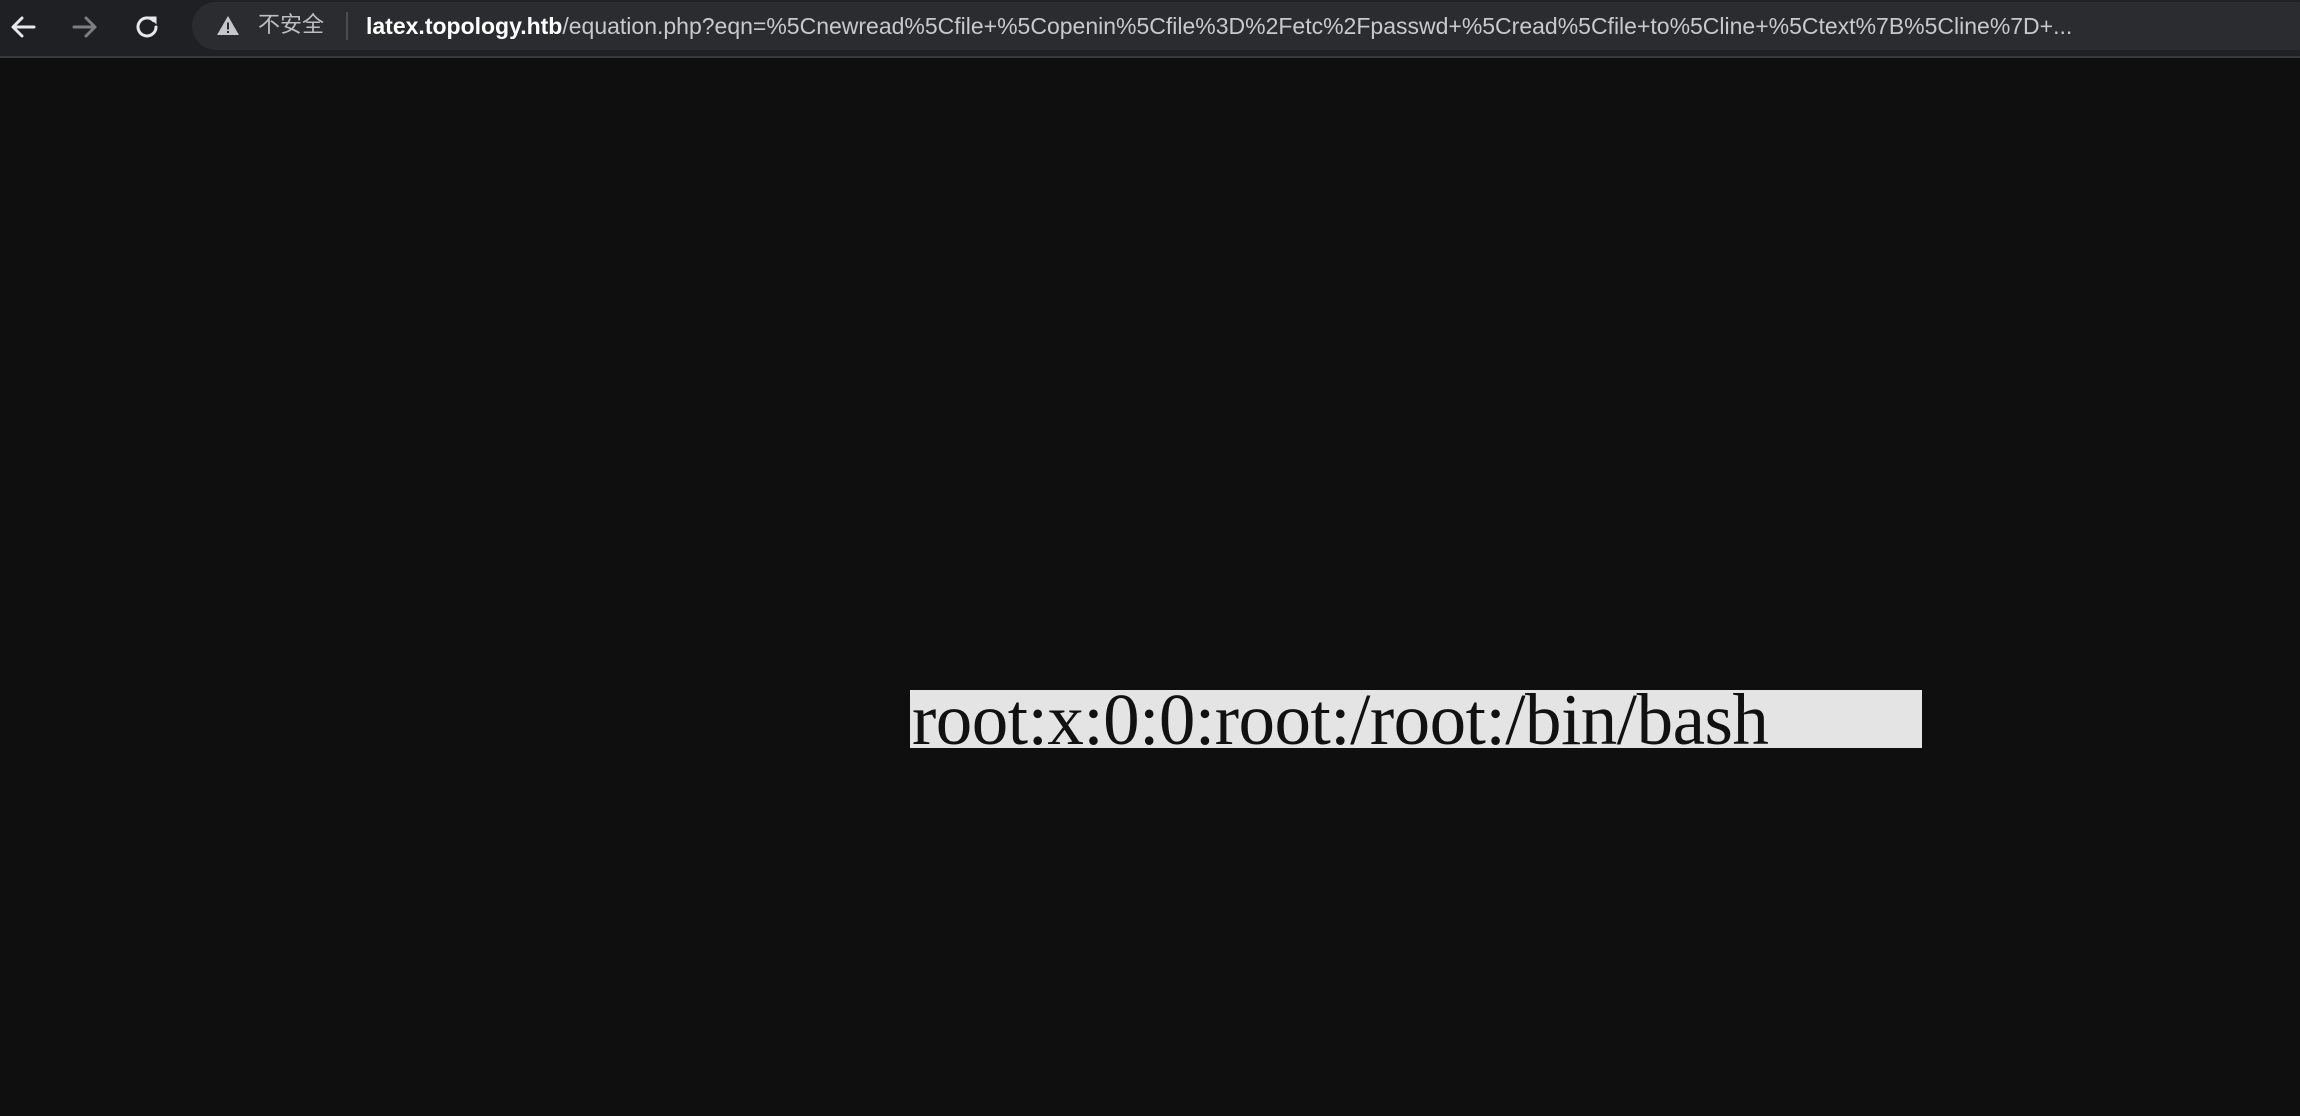 The width and height of the screenshot is (2300, 1116). I want to click on forward-button, so click(85, 27).